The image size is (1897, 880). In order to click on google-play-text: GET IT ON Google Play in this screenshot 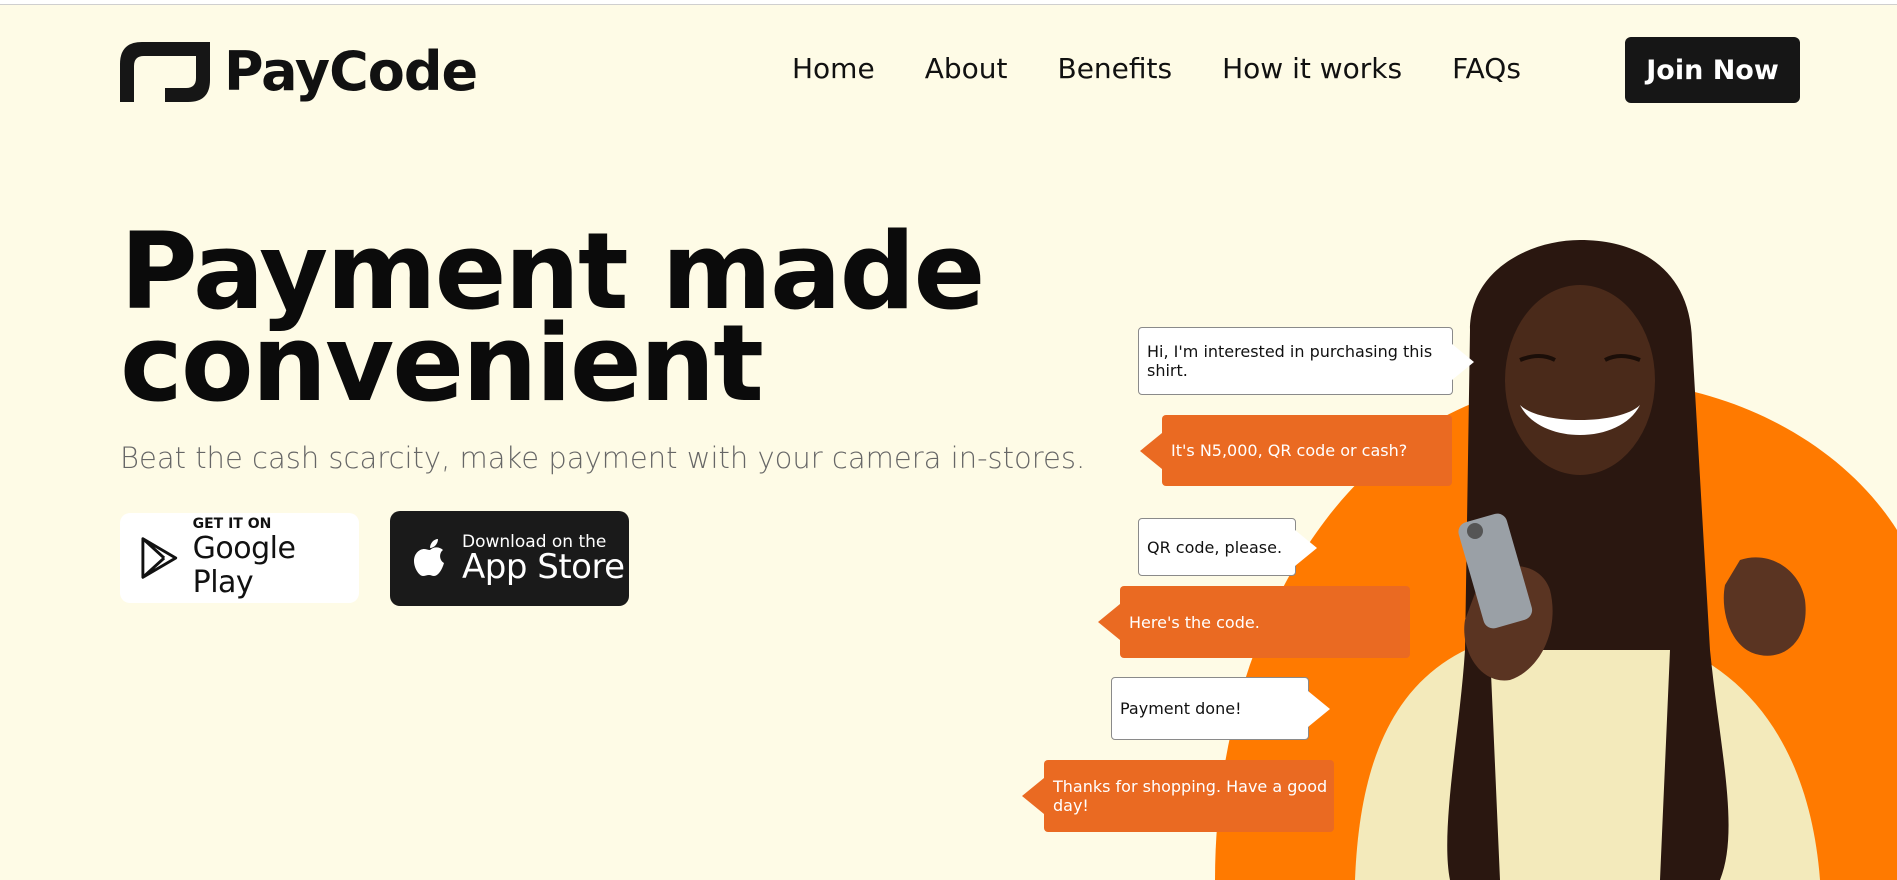, I will do `click(276, 558)`.